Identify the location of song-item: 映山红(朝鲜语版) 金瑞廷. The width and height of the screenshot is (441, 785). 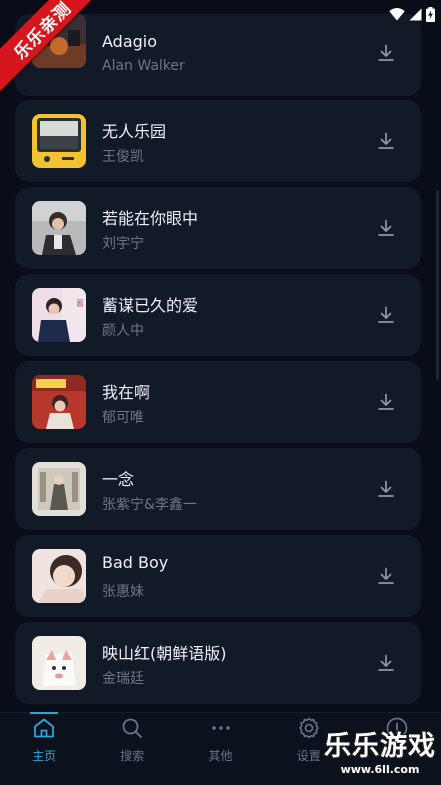
(218, 663).